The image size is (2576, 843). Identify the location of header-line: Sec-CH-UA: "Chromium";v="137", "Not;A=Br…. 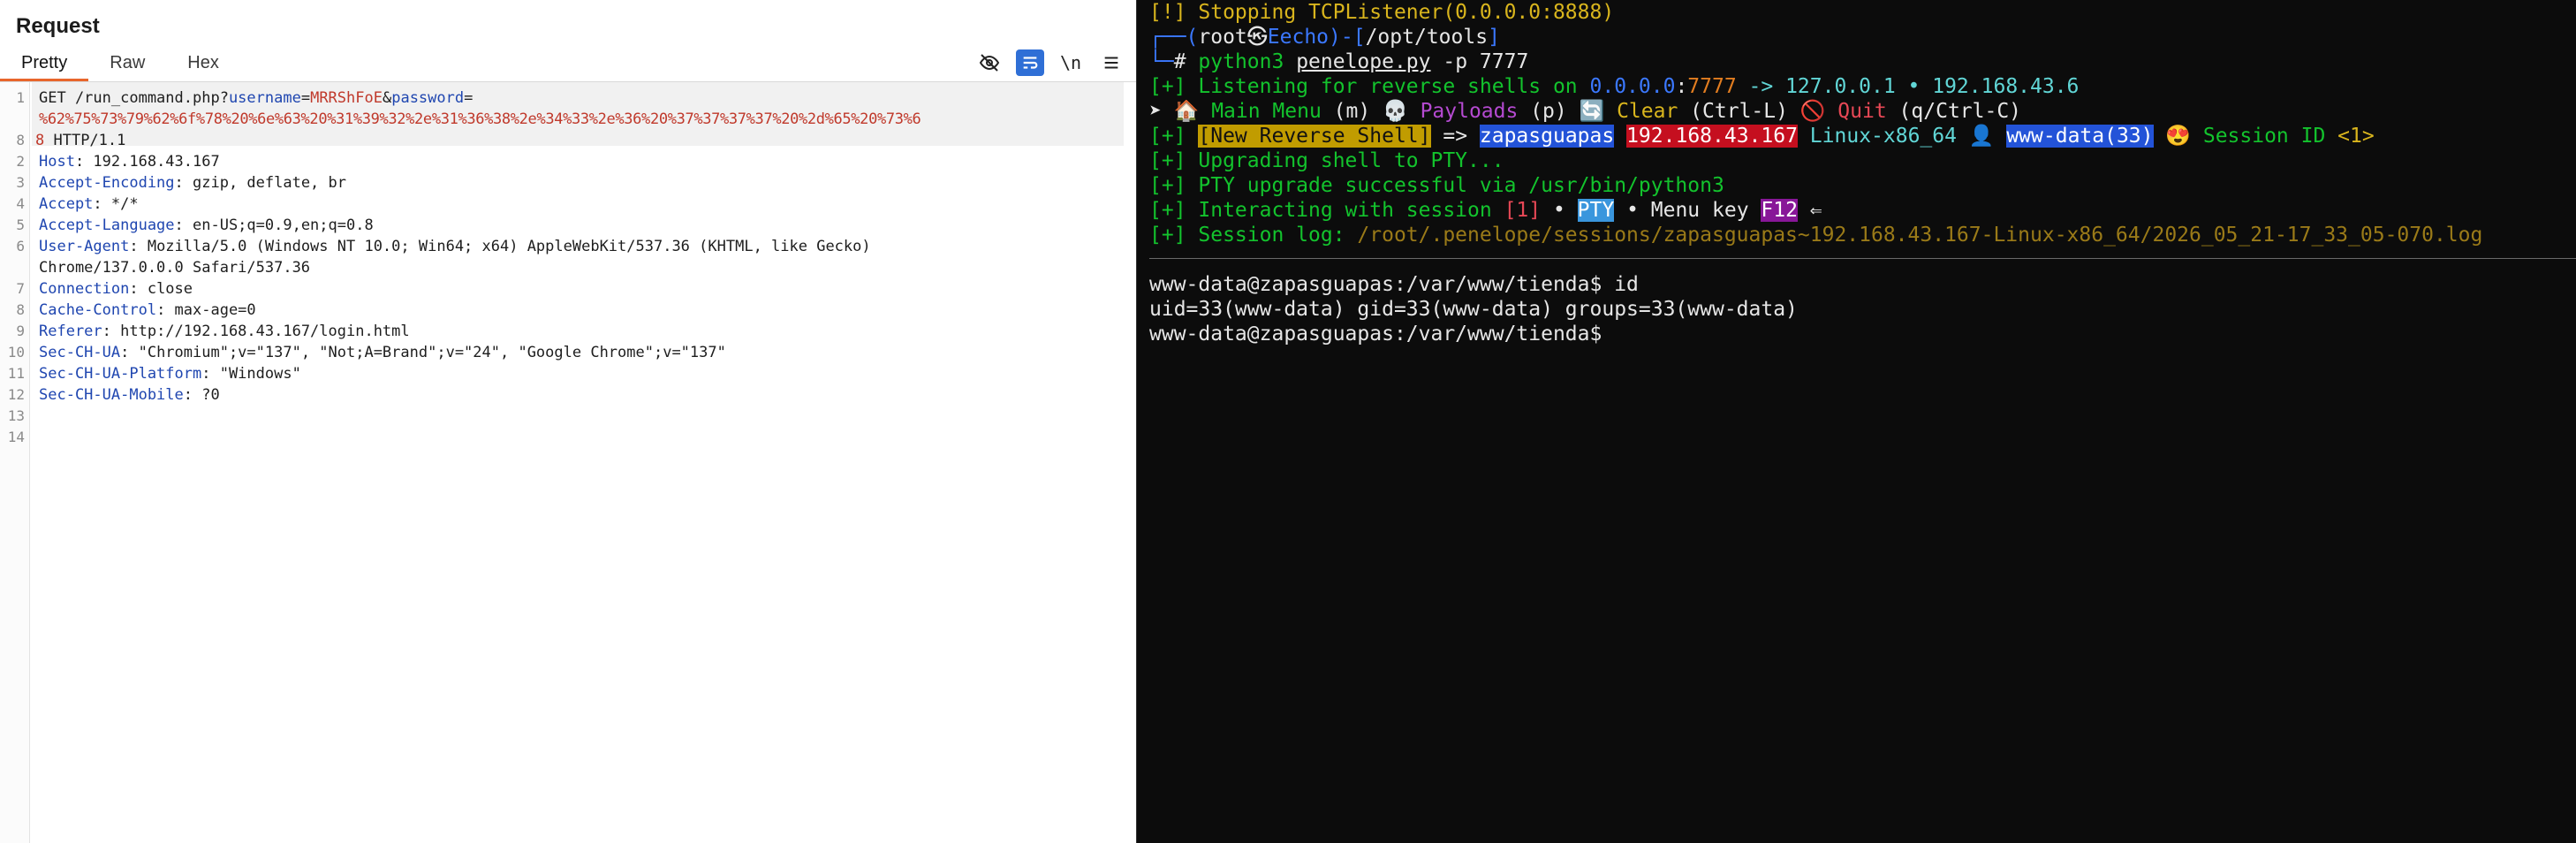
(383, 352).